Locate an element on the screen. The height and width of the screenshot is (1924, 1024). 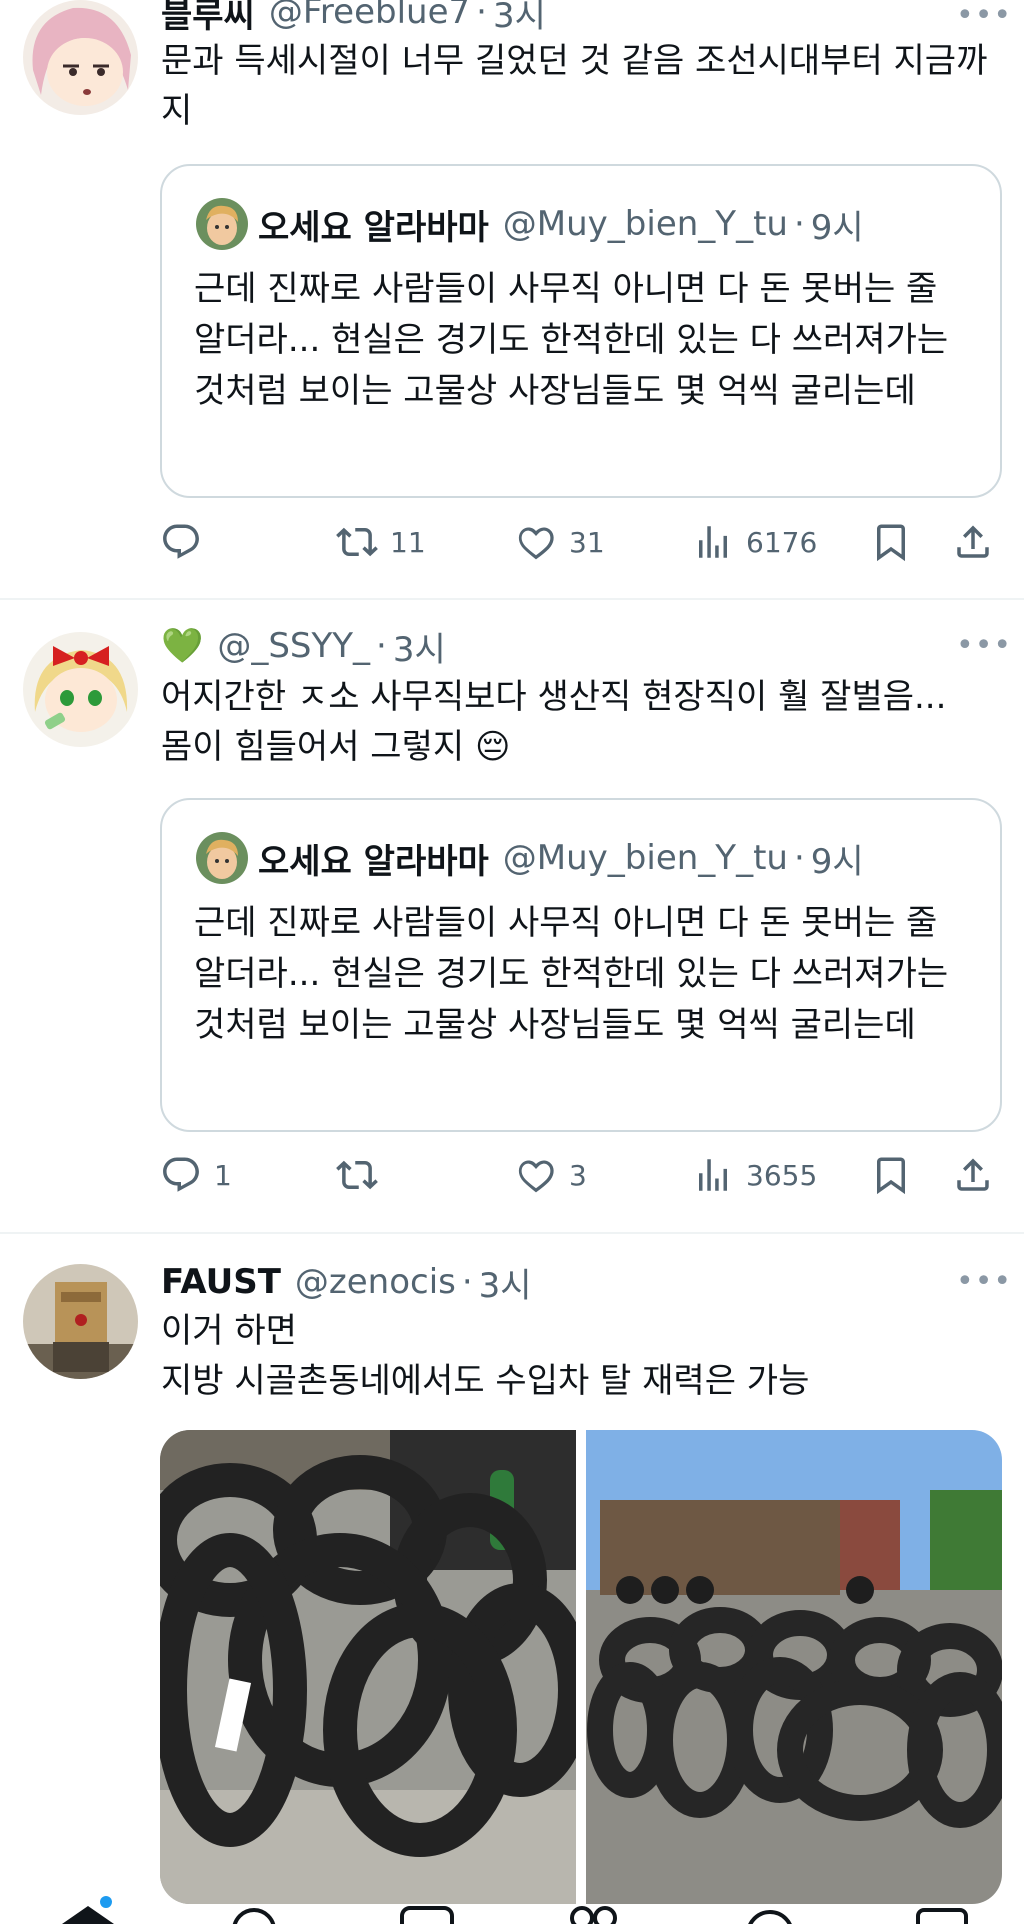
more-horizontal-icon: ••• is located at coordinates (983, 1282).